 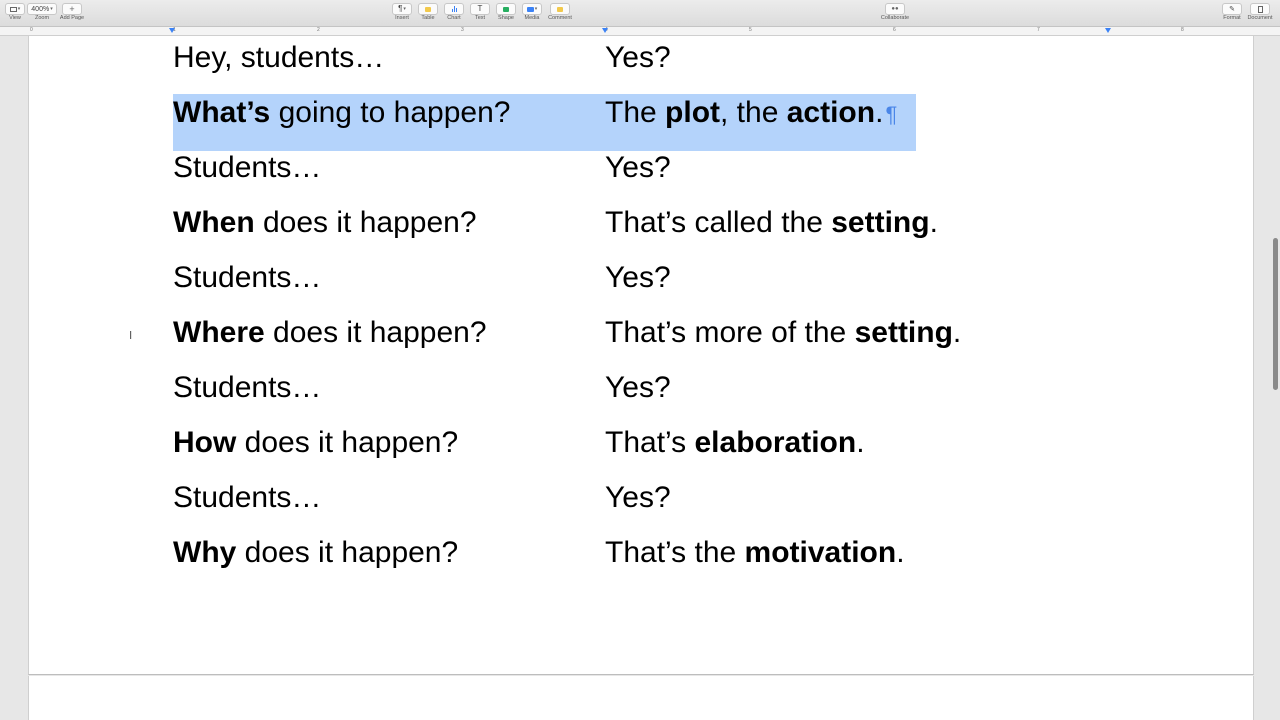 I want to click on answer-text: That’s more of the setting., so click(x=783, y=333).